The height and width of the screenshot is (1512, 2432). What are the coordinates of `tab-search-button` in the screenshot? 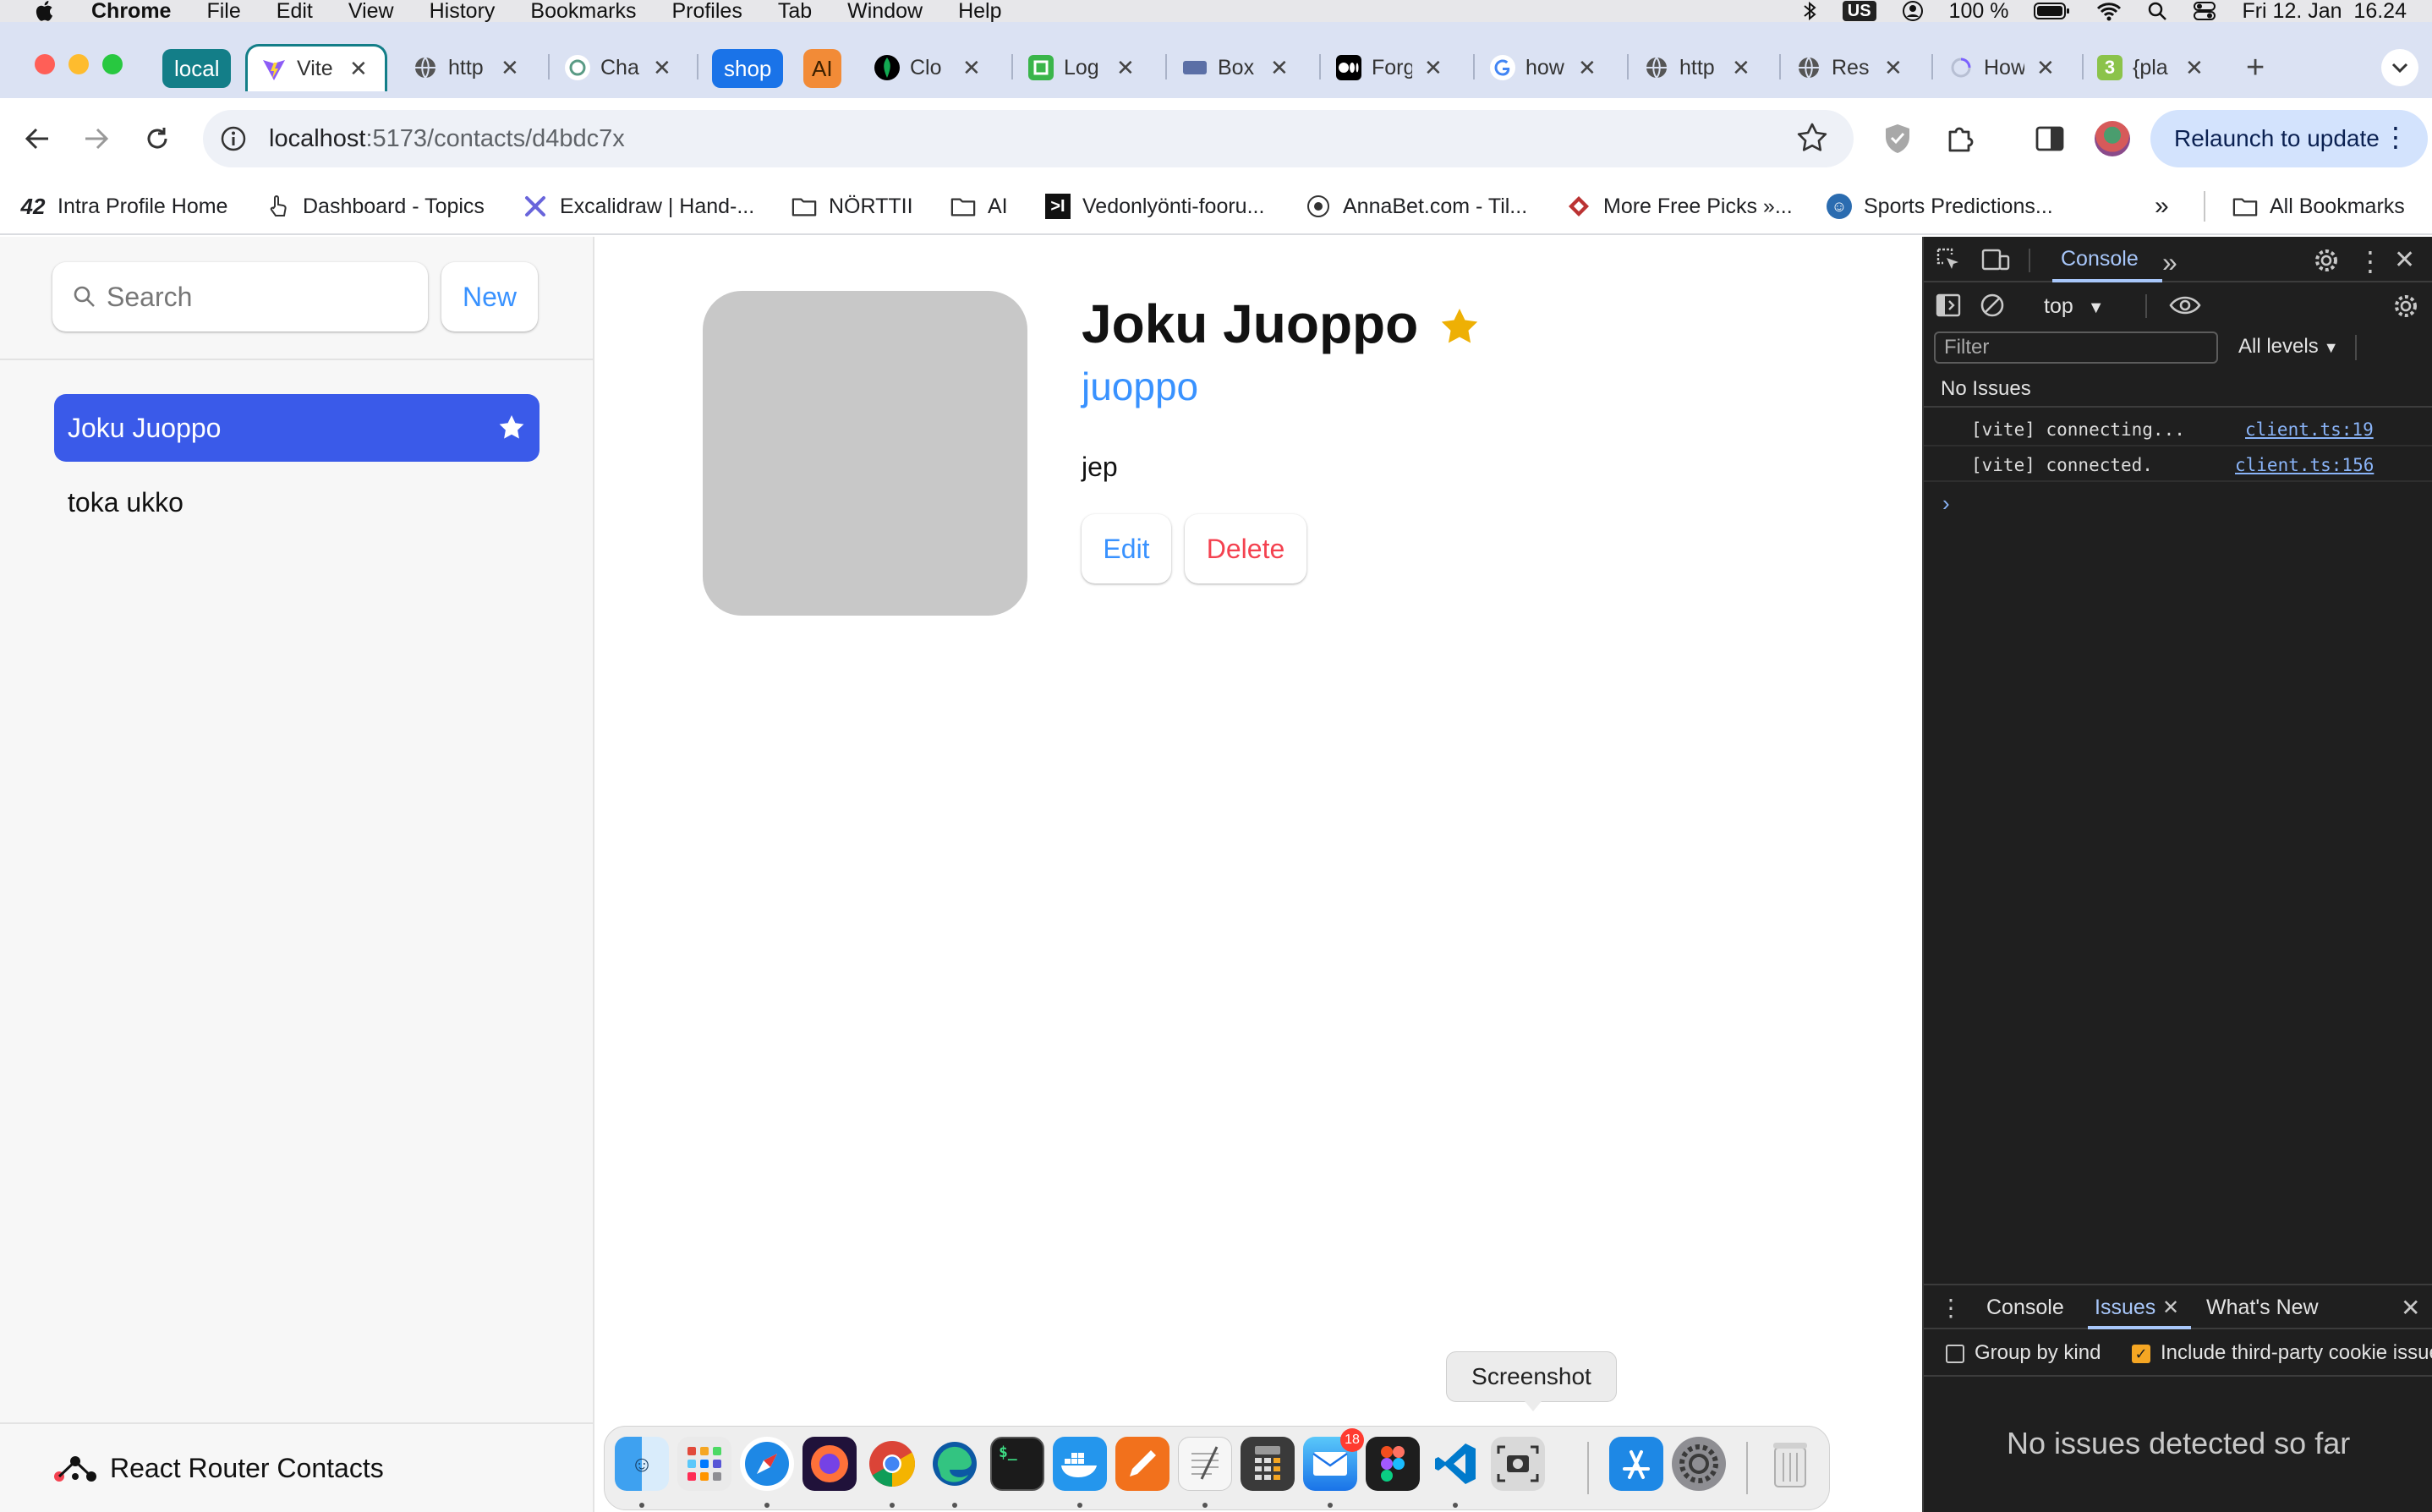 It's located at (2399, 67).